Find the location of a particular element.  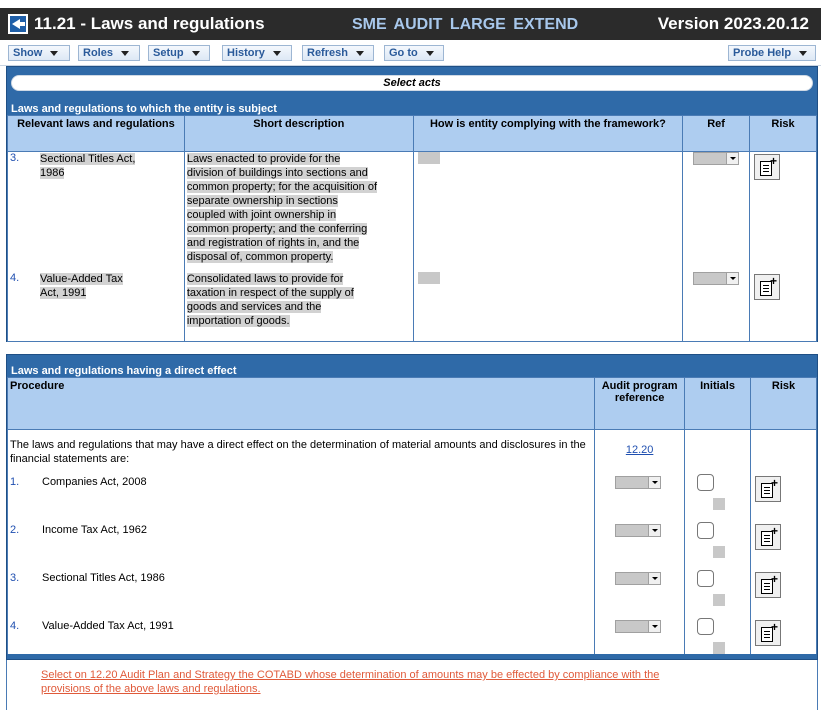

history-menu: History is located at coordinates (257, 53).